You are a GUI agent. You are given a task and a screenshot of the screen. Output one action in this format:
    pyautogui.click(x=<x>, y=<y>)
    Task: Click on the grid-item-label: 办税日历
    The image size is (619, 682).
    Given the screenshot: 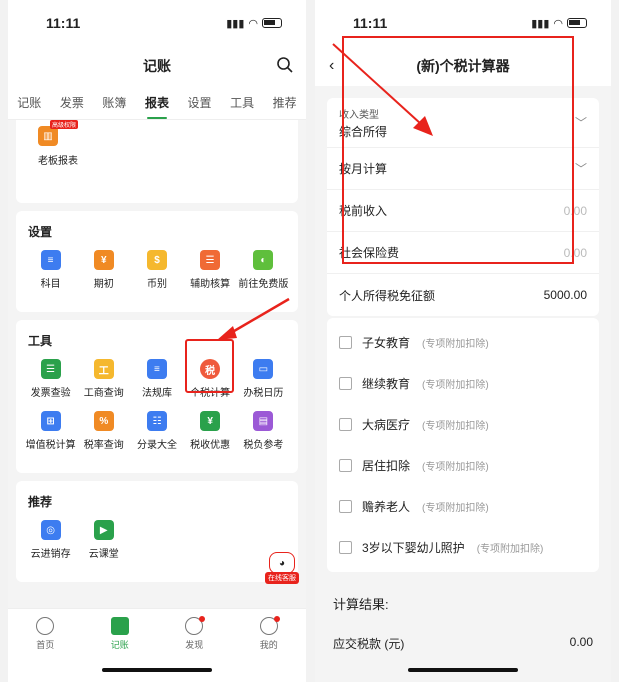 What is the action you would take?
    pyautogui.click(x=263, y=393)
    